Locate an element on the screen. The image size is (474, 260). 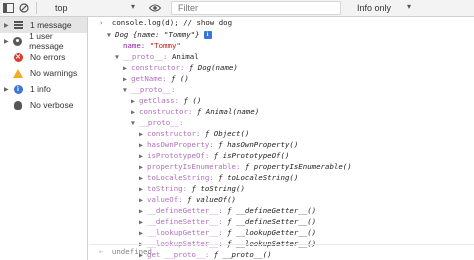
property-value: ƒ __defineGetter__() is located at coordinates (272, 210).